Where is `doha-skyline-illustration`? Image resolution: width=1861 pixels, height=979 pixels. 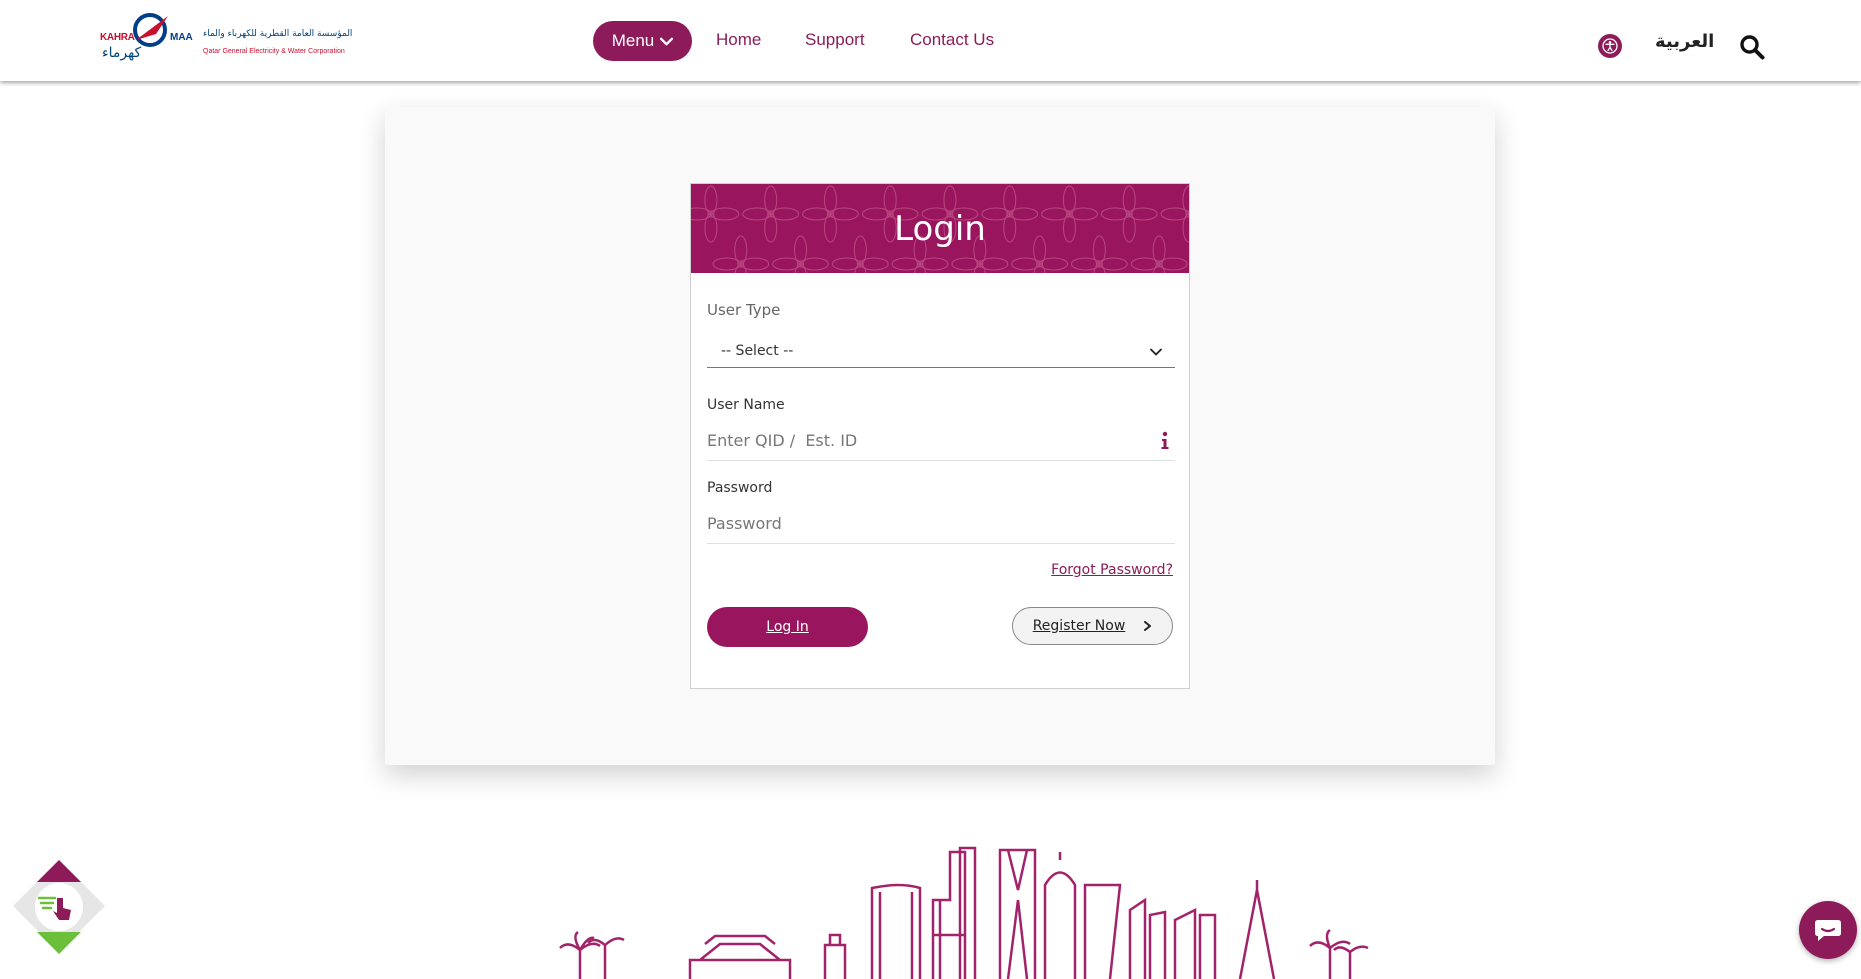 doha-skyline-illustration is located at coordinates (964, 912).